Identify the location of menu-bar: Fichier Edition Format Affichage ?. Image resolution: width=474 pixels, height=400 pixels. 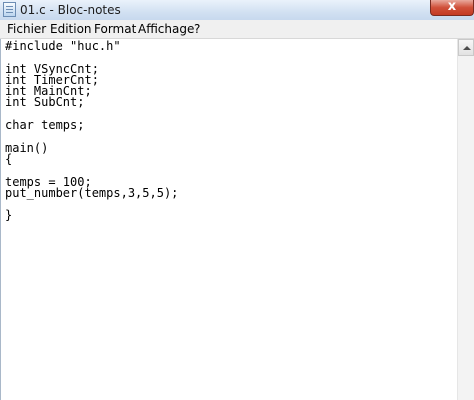
(237, 29).